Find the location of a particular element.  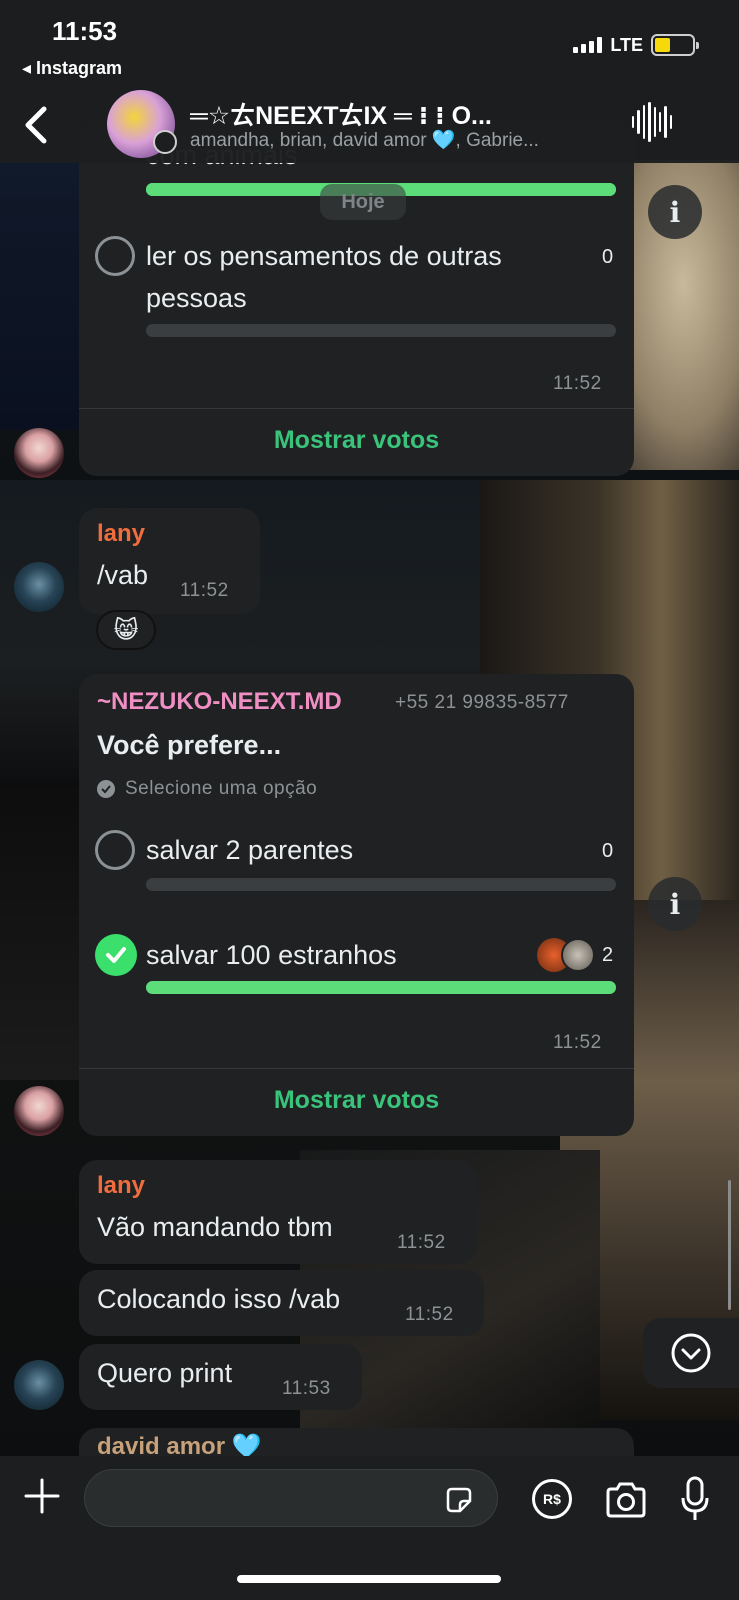

attach-button is located at coordinates (42, 1496).